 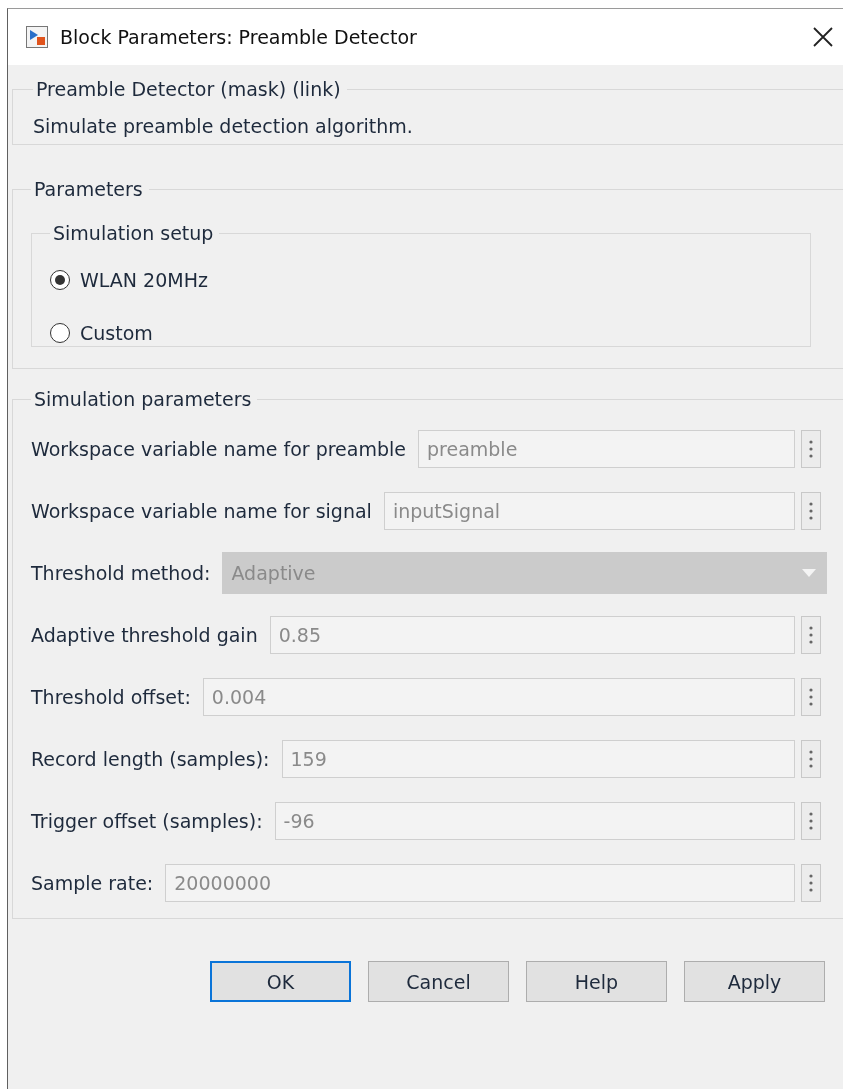 I want to click on group-title: Simulation setup, so click(x=133, y=233).